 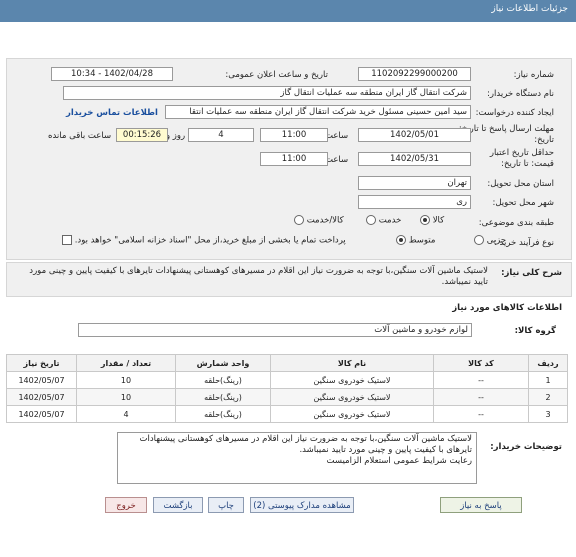 What do you see at coordinates (352, 363) in the screenshot?
I see `col-name: نام کالا` at bounding box center [352, 363].